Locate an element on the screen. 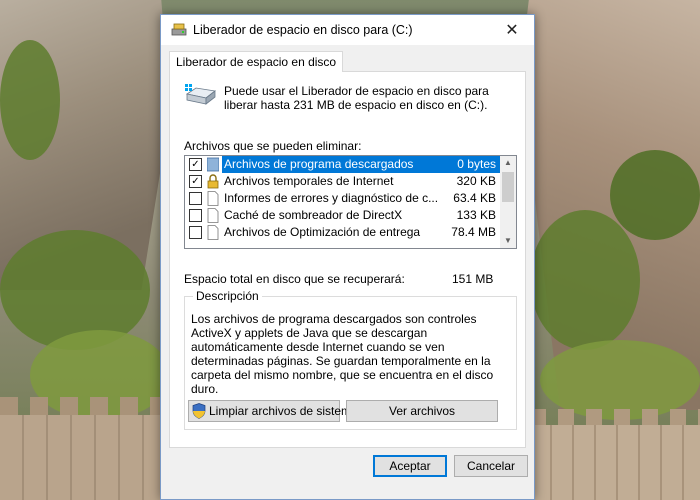 This screenshot has height=500, width=700. description-legend: Descripción is located at coordinates (227, 296).